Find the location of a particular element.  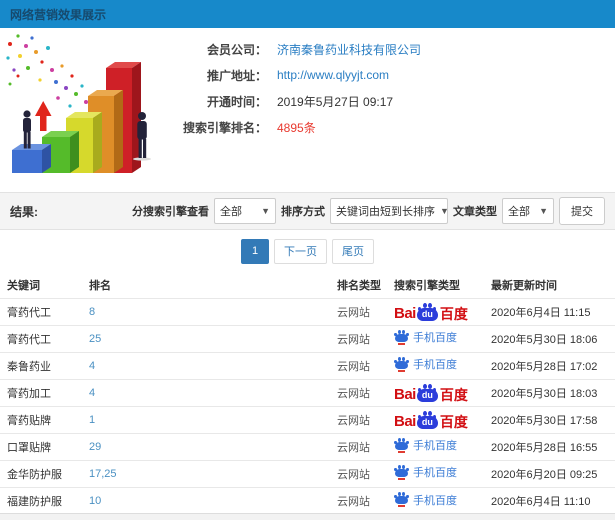

update-time-cell: 2020年6月4日 11:10 is located at coordinates (551, 499).